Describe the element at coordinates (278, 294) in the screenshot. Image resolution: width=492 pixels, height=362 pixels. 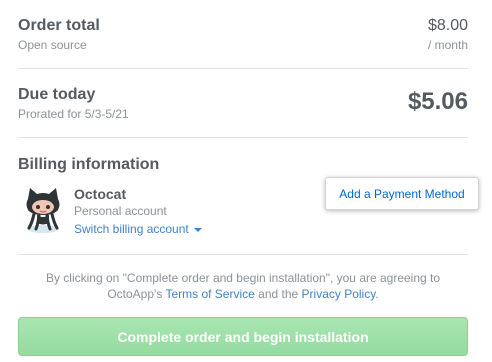
I see `agreement-text-middle: and the` at that location.